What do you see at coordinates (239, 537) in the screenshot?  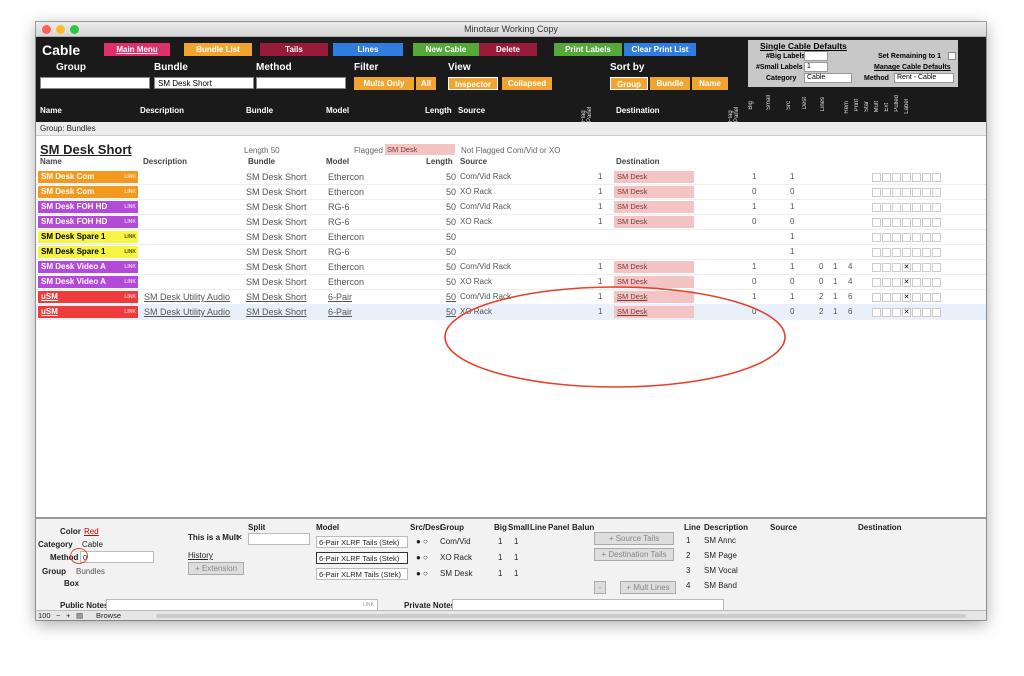 I see `mult-clear-icon: ✕` at bounding box center [239, 537].